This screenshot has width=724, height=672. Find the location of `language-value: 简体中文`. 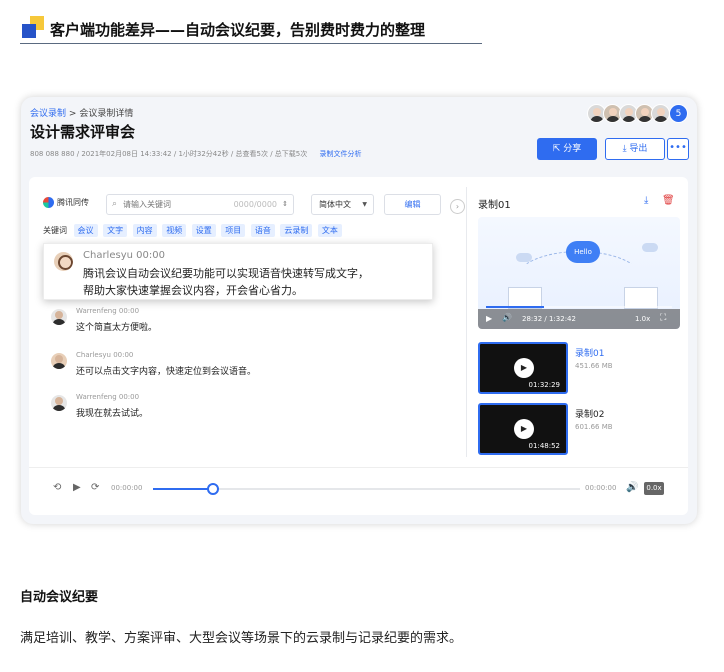

language-value: 简体中文 is located at coordinates (335, 204).